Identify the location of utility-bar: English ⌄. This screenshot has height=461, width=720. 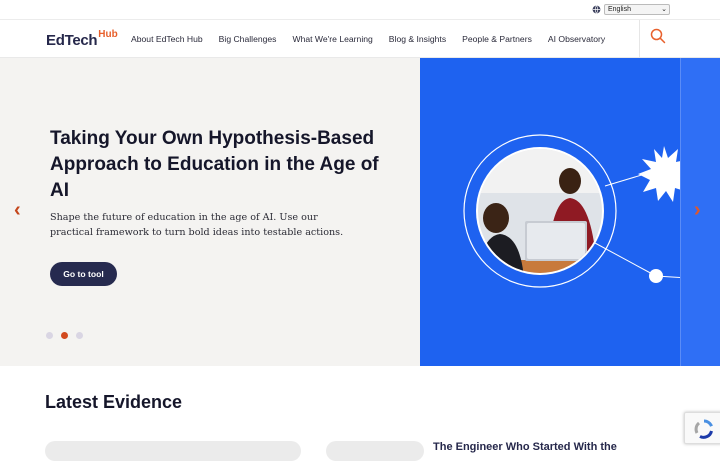
(360, 10).